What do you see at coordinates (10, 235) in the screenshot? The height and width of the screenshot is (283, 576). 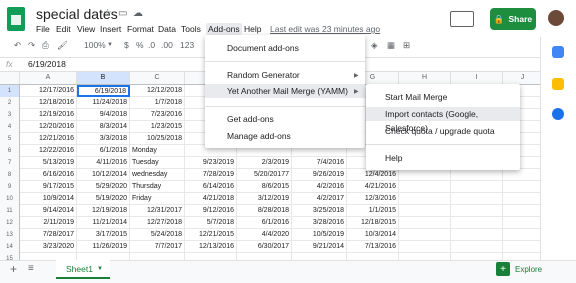 I see `row-header: 13` at bounding box center [10, 235].